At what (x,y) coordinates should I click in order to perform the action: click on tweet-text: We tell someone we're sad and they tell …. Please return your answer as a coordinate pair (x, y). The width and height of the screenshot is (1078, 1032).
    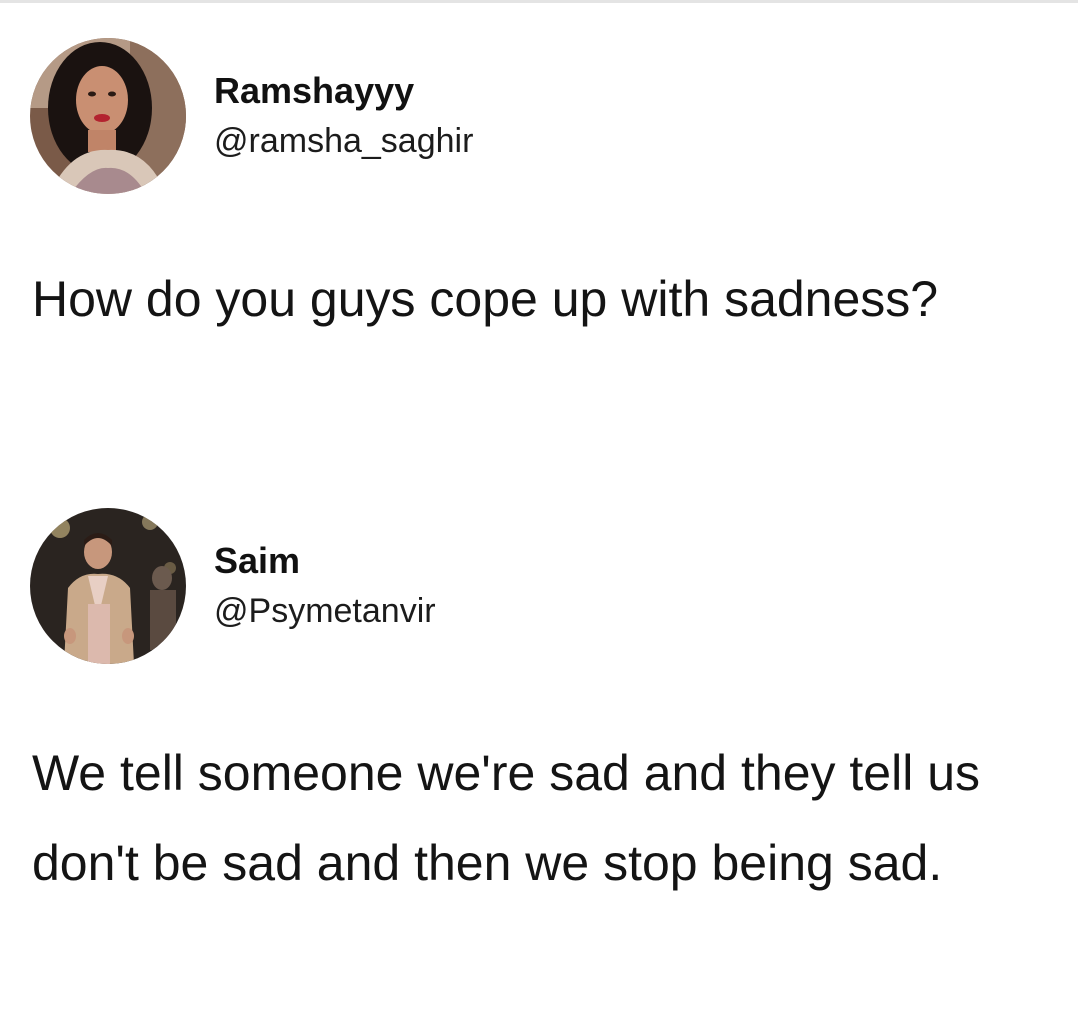
    Looking at the image, I should click on (506, 818).